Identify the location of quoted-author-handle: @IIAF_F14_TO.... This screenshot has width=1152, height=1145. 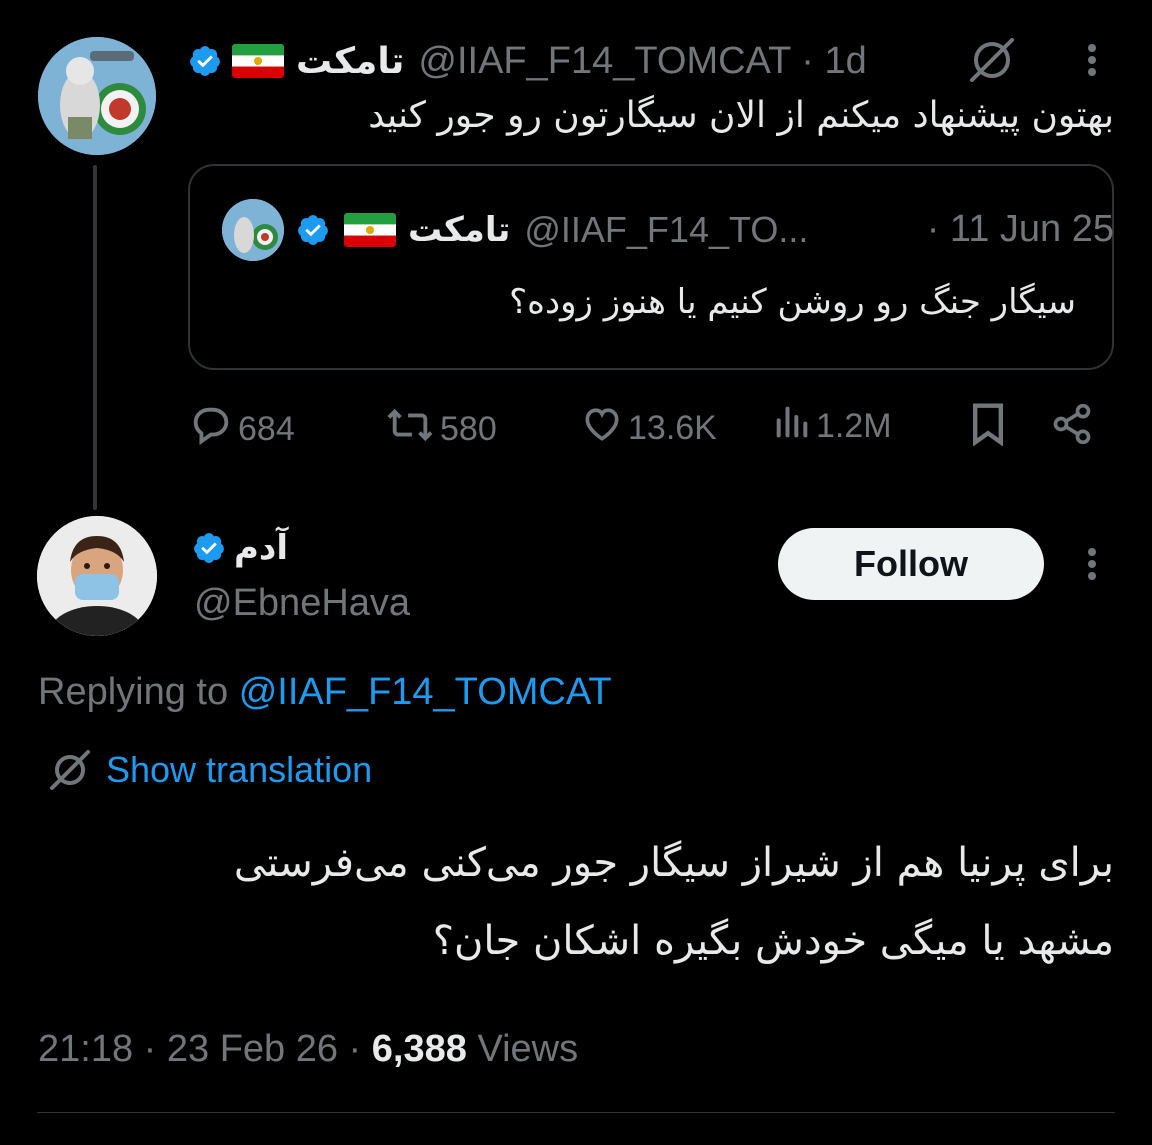
(666, 229).